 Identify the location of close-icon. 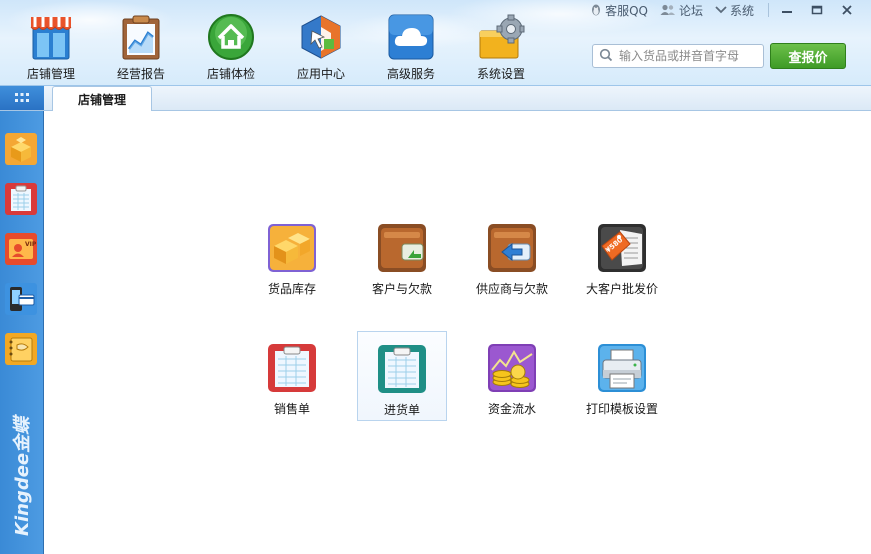
(847, 10).